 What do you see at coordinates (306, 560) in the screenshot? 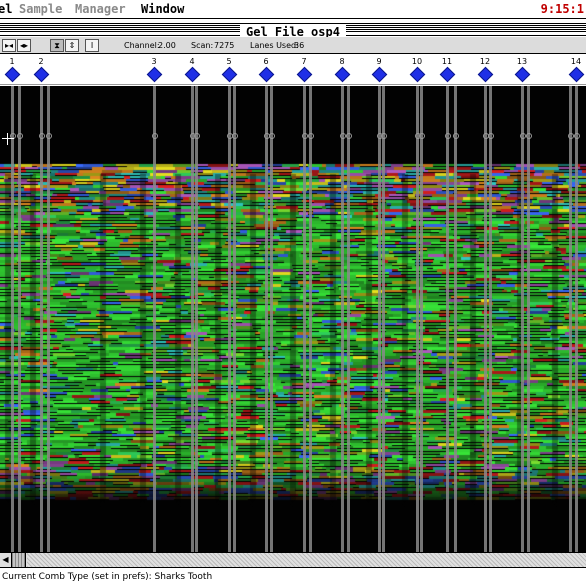
I see `scroll-track` at bounding box center [306, 560].